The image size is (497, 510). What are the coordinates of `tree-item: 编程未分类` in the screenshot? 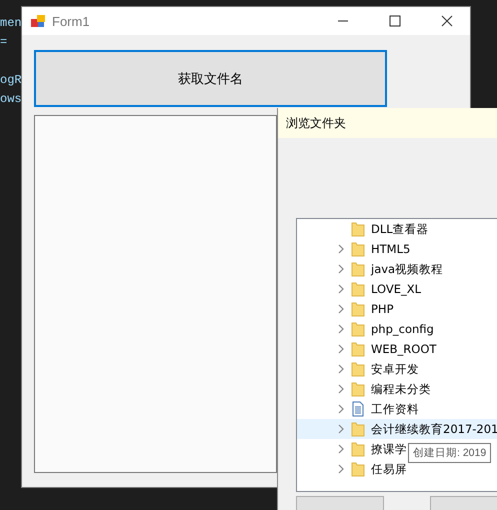 It's located at (365, 389).